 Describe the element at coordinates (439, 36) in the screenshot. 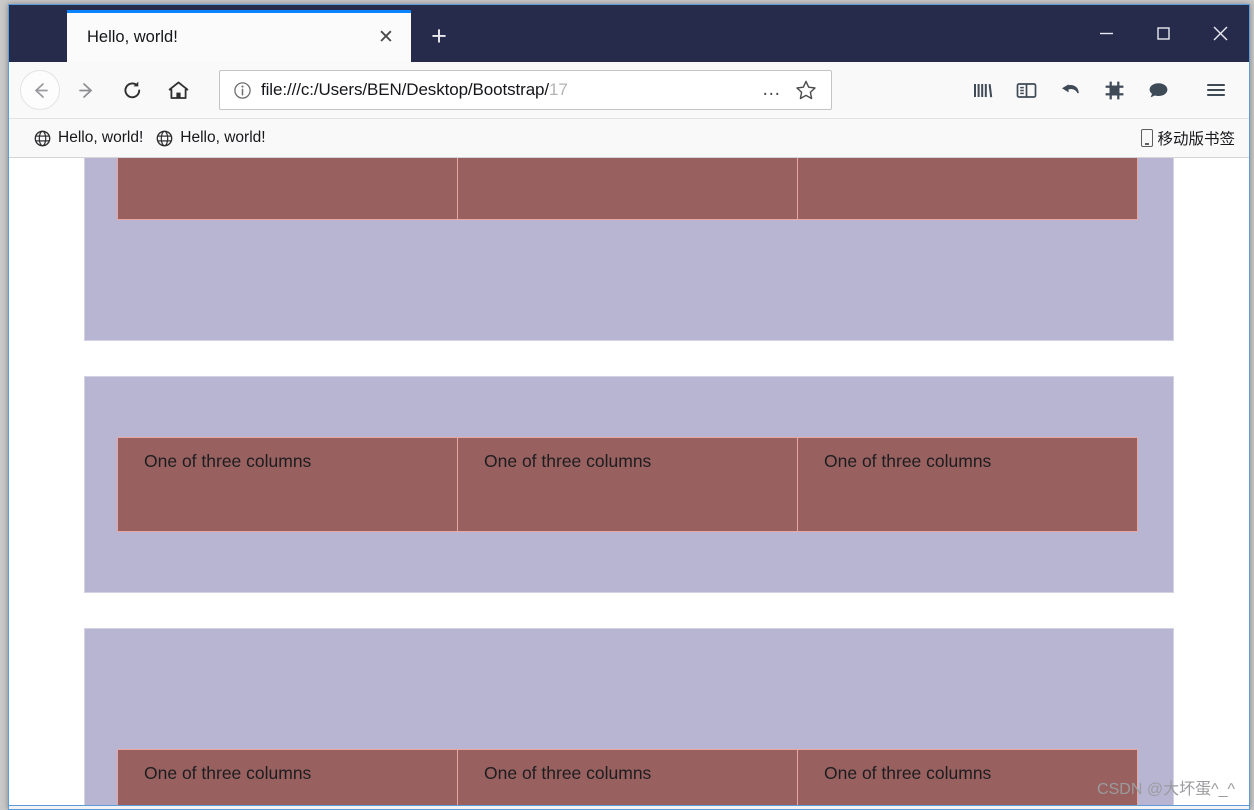

I see `new-tab-button: +` at that location.